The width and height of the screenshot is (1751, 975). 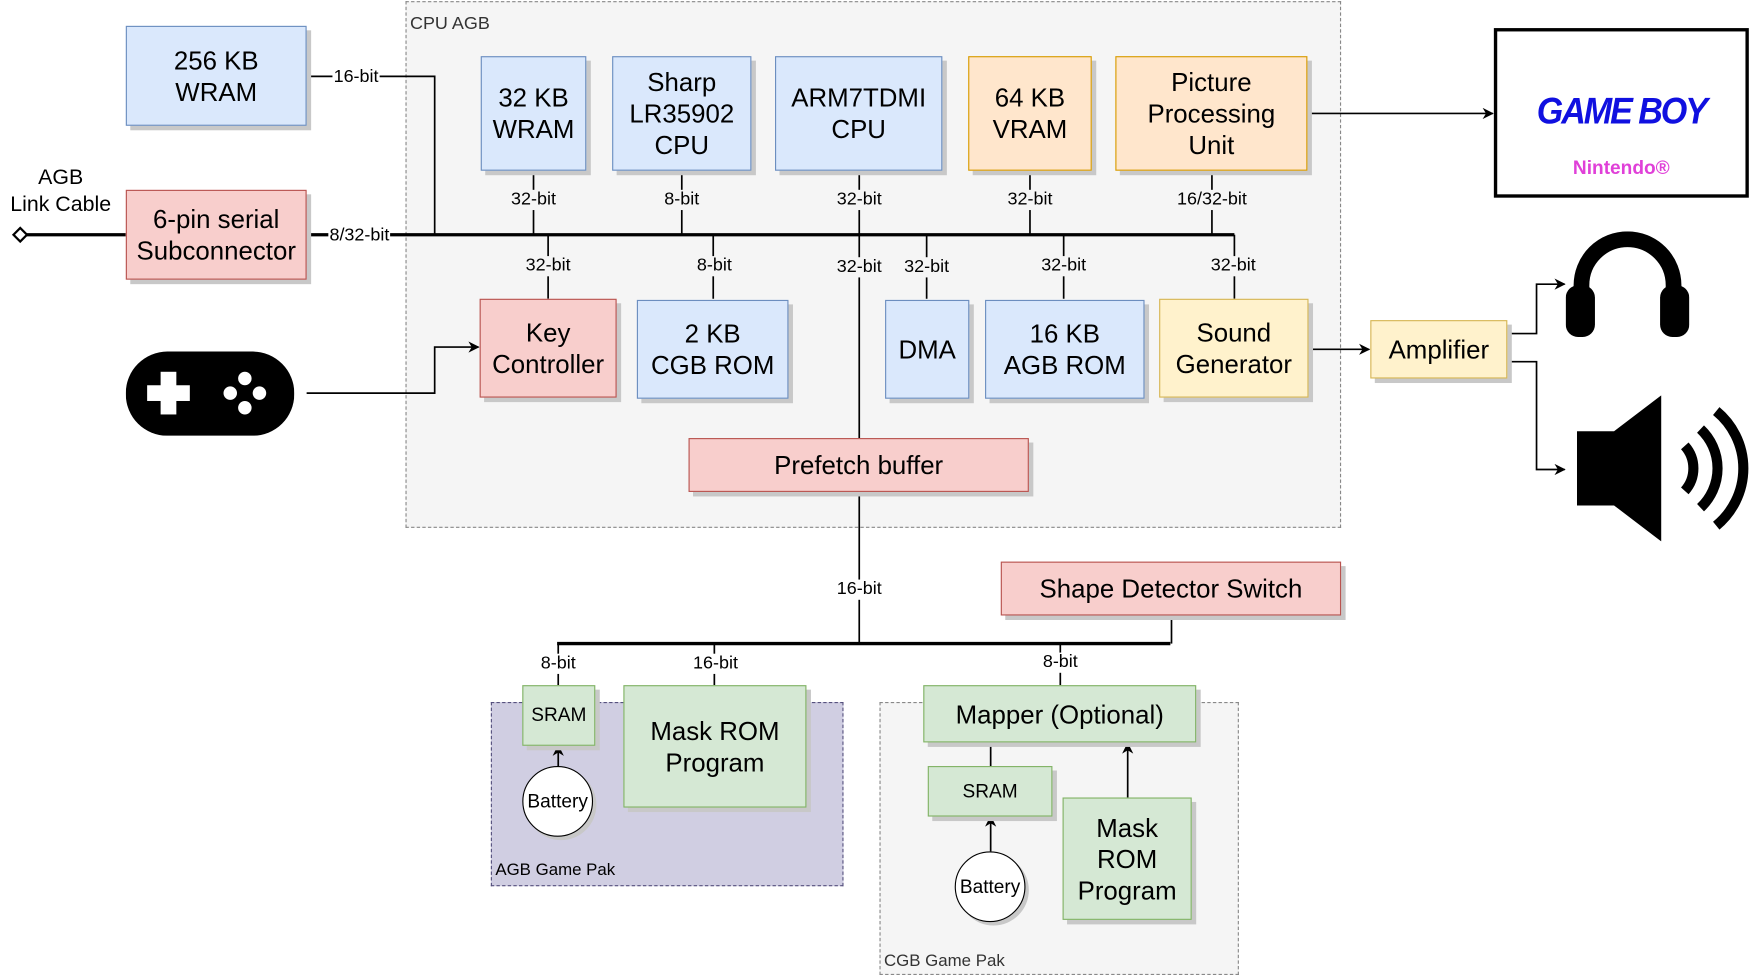 I want to click on agb-rom-16kb: 16 KB AGB ROM, so click(x=1065, y=349).